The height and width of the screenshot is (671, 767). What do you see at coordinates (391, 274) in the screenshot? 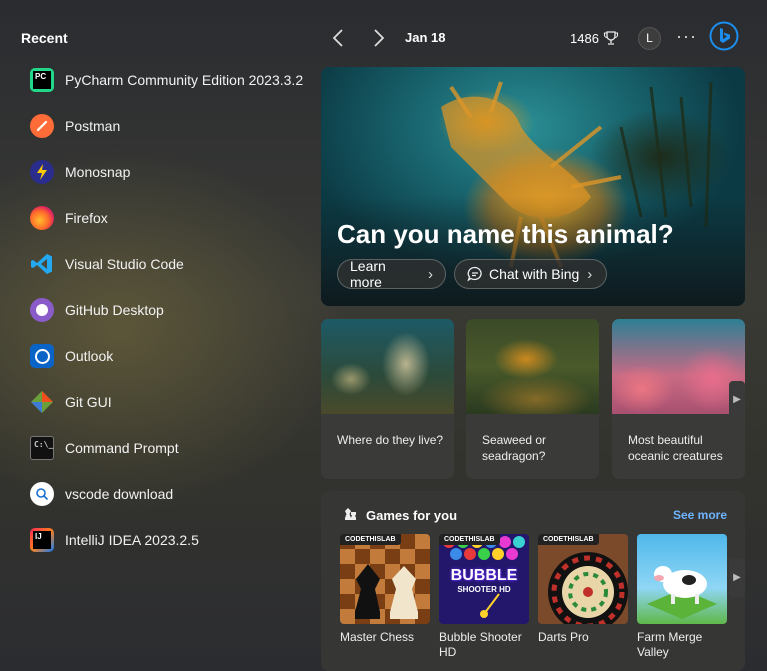
I see `learn-more-button: Learn more ›` at bounding box center [391, 274].